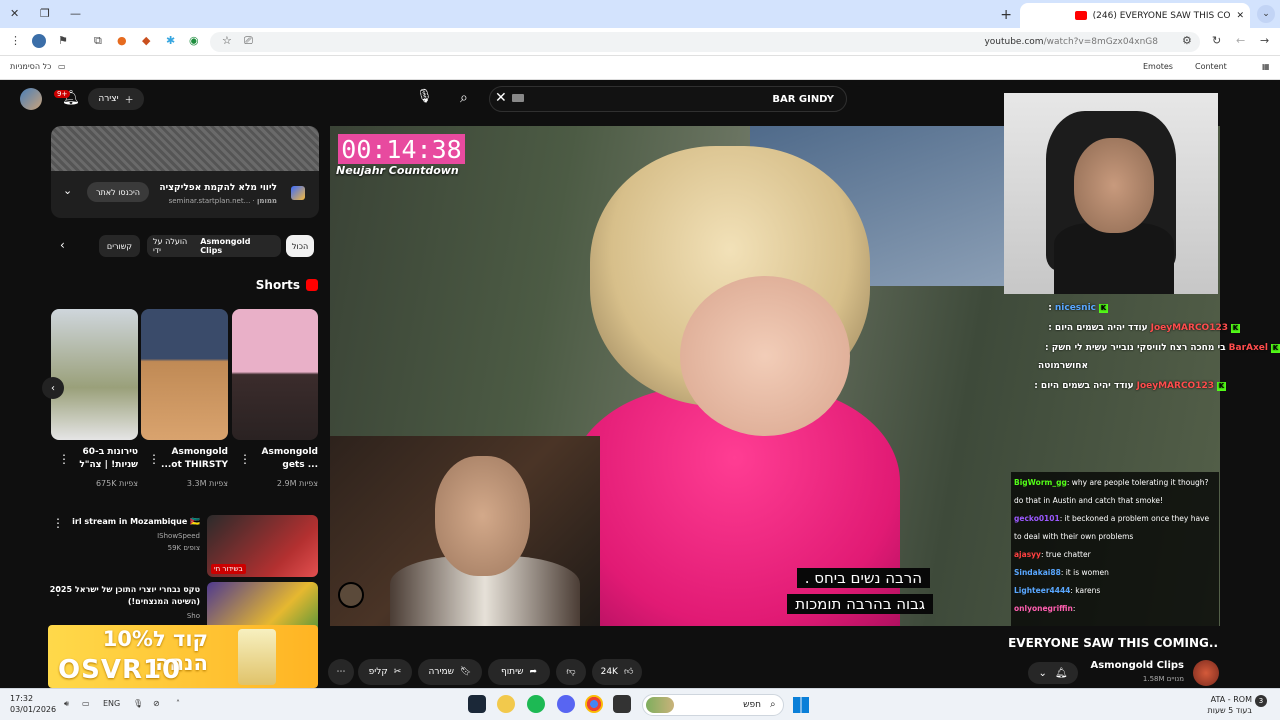 The image size is (1280, 720). I want to click on close-tab-icon: ✕, so click(1240, 16).